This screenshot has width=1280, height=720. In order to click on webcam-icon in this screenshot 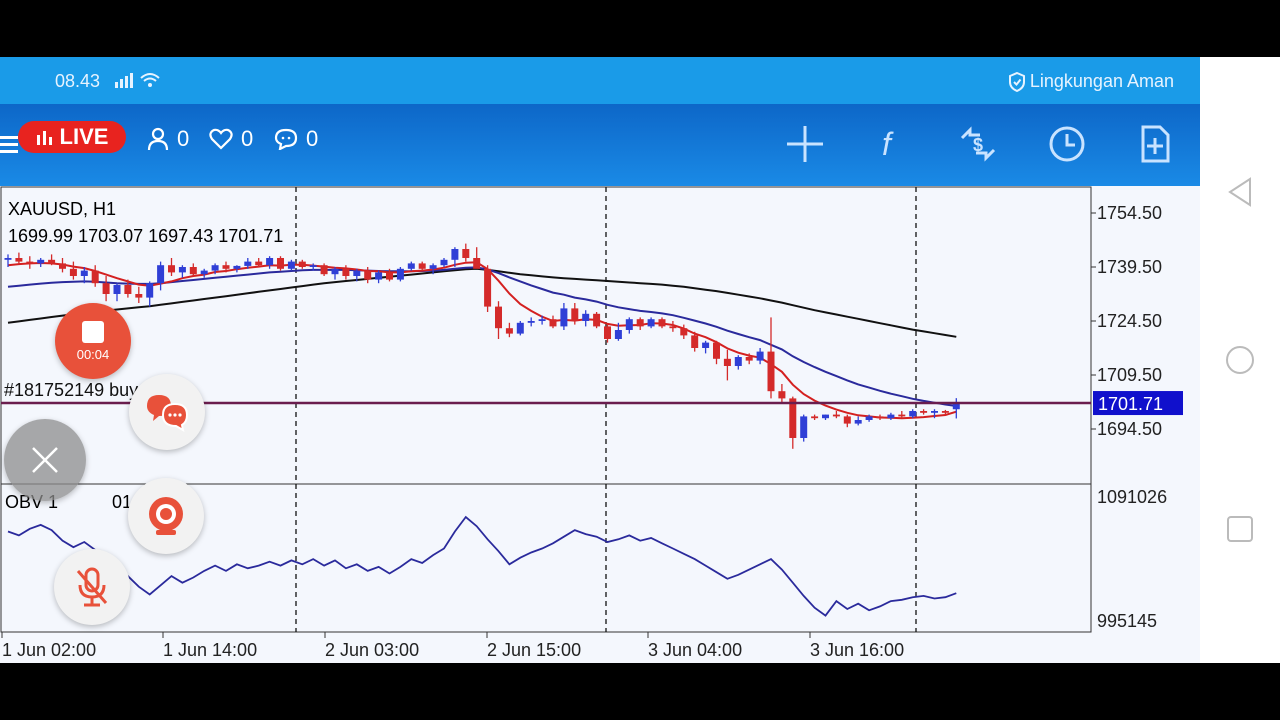, I will do `click(166, 516)`.